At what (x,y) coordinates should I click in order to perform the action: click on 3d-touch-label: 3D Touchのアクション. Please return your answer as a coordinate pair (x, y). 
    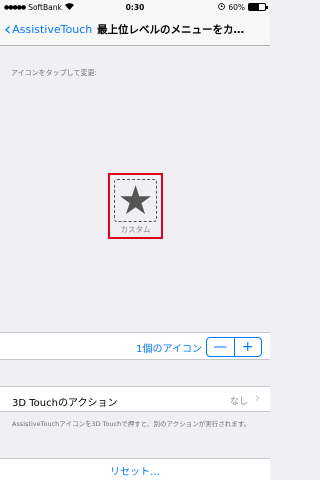
    Looking at the image, I should click on (65, 403).